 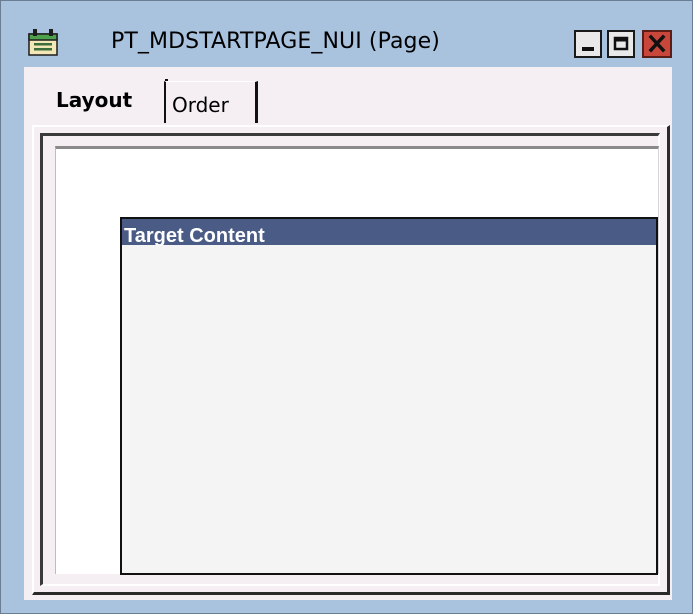 What do you see at coordinates (275, 41) in the screenshot?
I see `window-title: PT_MDSTARTPAGE_NUI (Page)` at bounding box center [275, 41].